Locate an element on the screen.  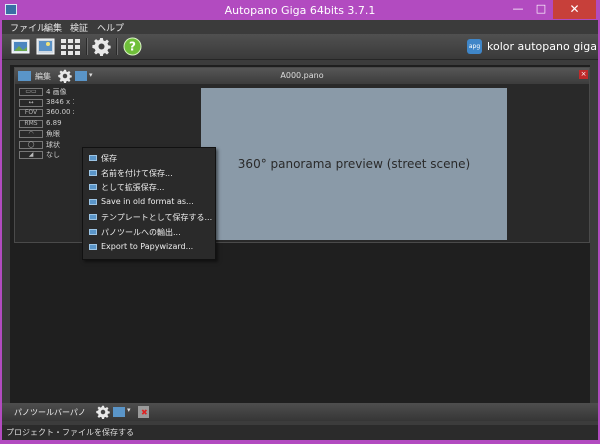
chevron-down-icon: ▾ is located at coordinates (129, 410).